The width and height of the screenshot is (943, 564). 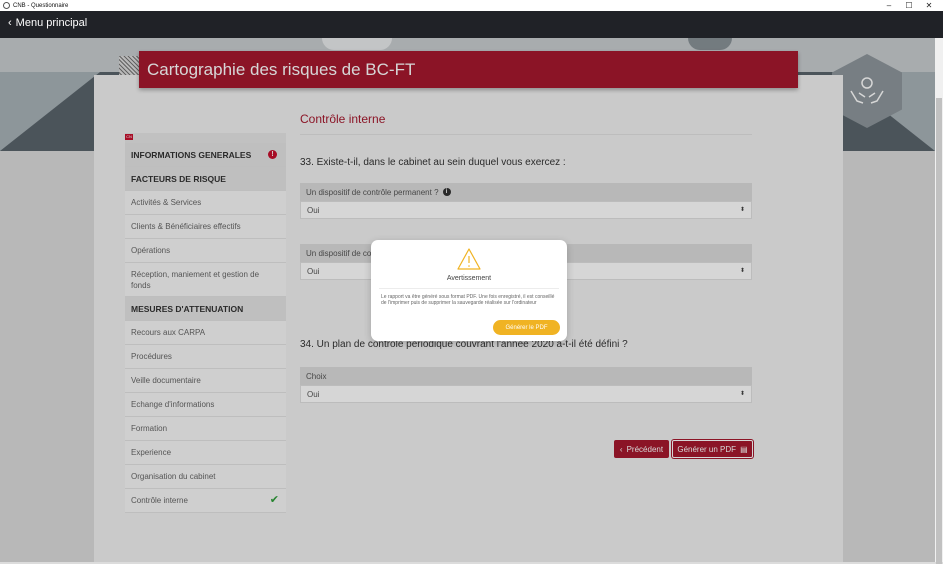 I want to click on modal-title: Avertissement, so click(x=469, y=278).